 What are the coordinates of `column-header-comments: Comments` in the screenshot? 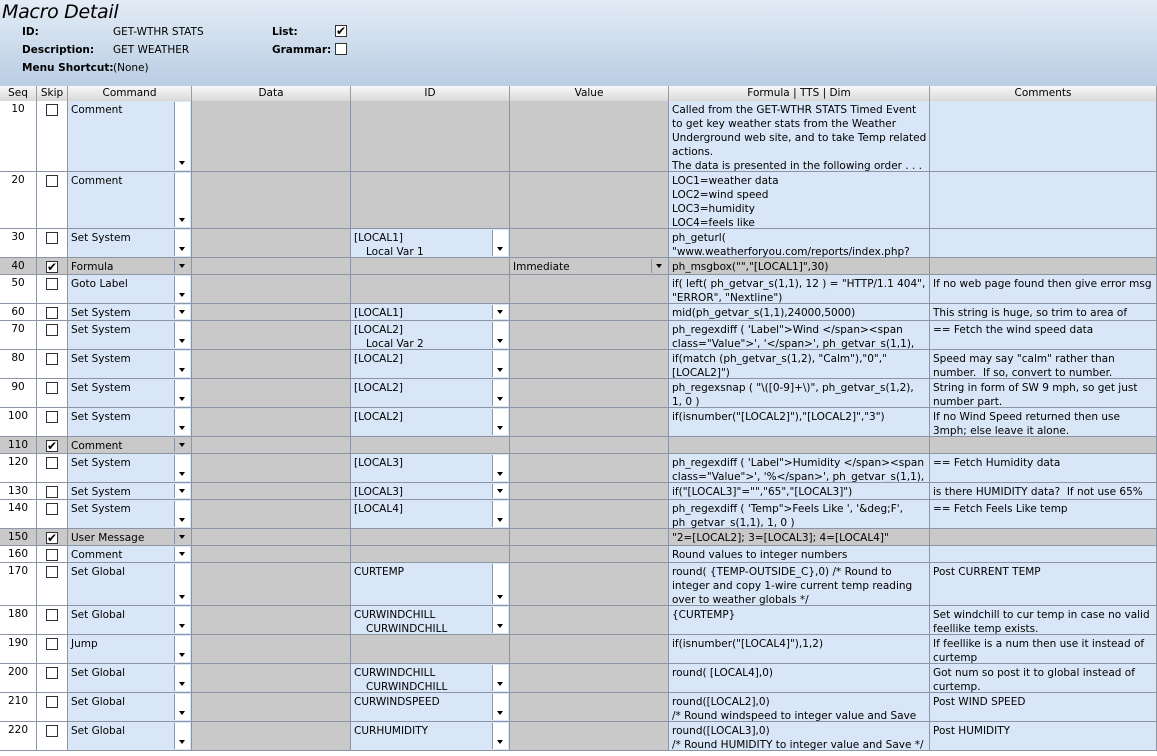 It's located at (1043, 93).